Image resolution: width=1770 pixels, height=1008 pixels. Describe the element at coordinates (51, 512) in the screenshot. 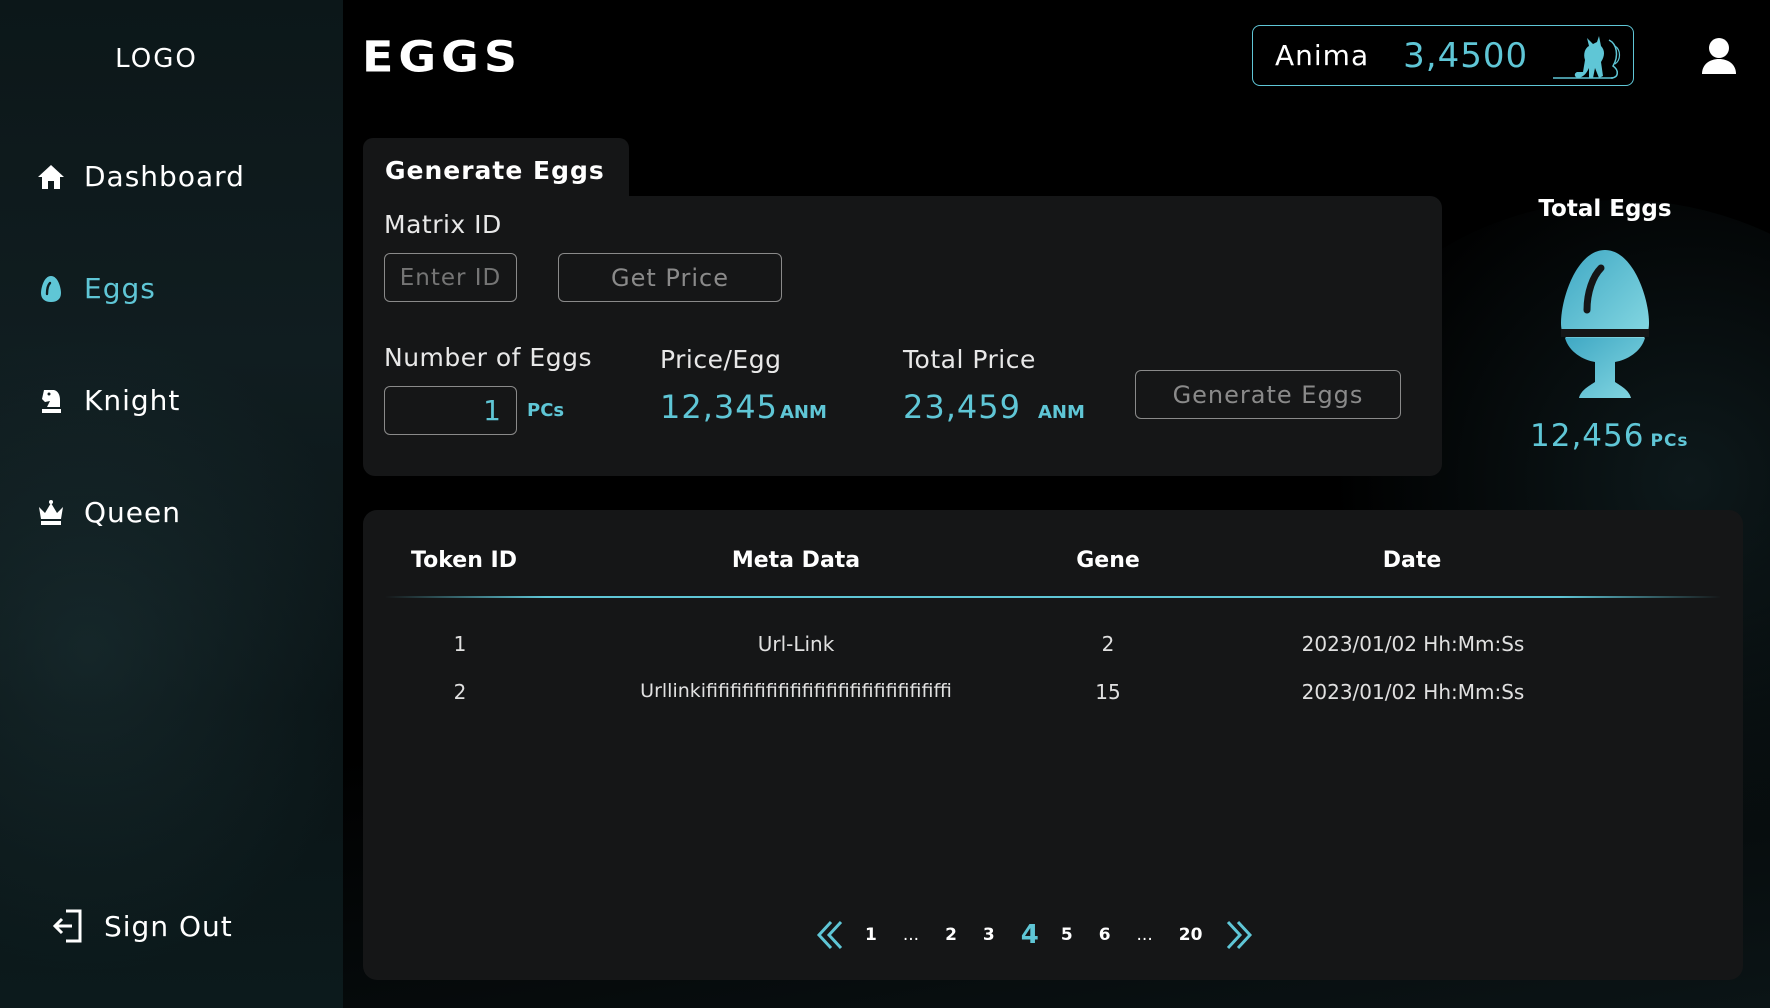

I see `crown-icon` at that location.